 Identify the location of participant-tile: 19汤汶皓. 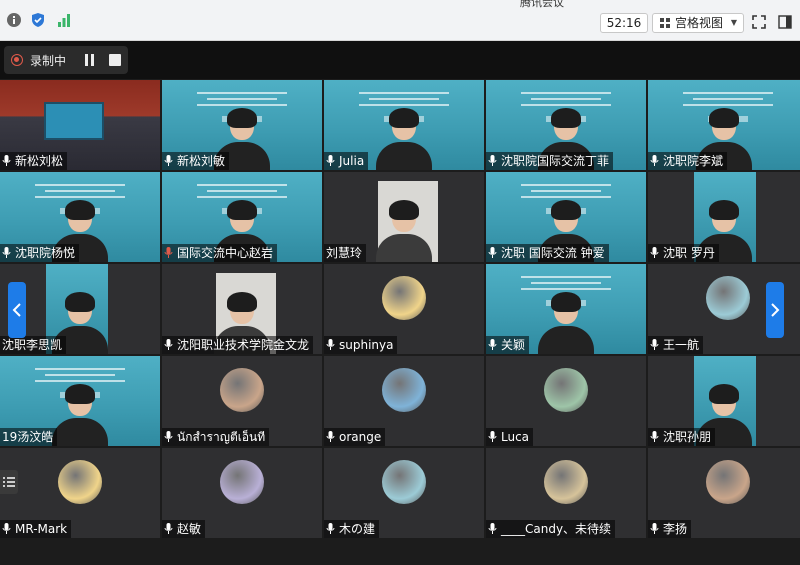
(80, 401).